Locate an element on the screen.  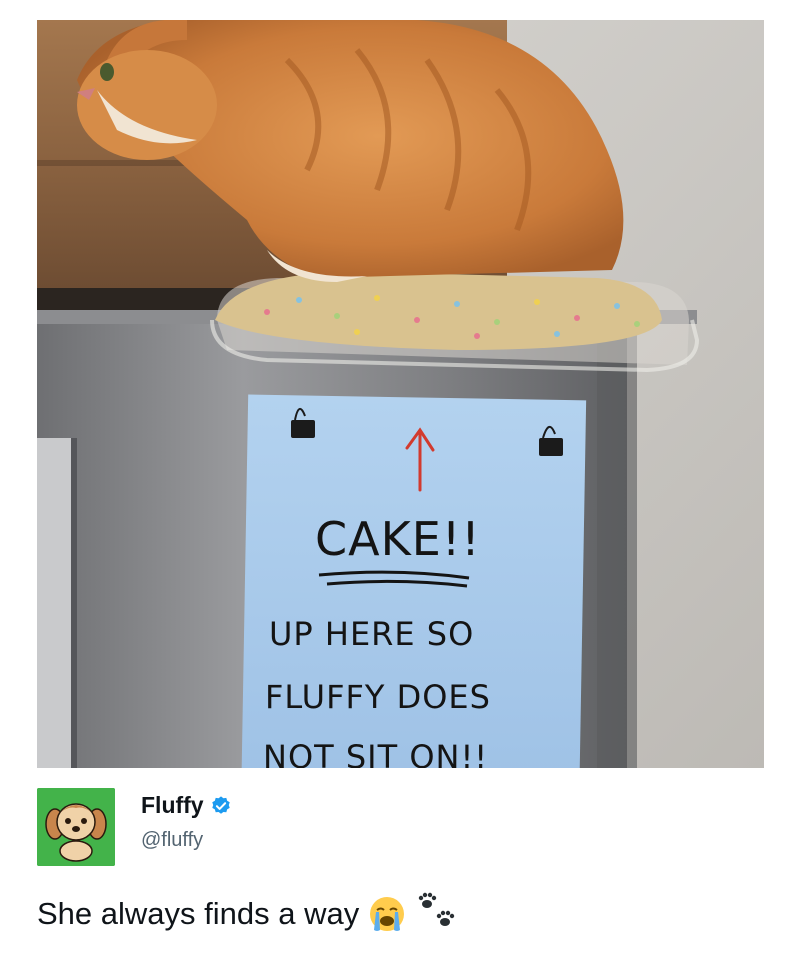
sign-line-2: UP HERE SO is located at coordinates (371, 634).